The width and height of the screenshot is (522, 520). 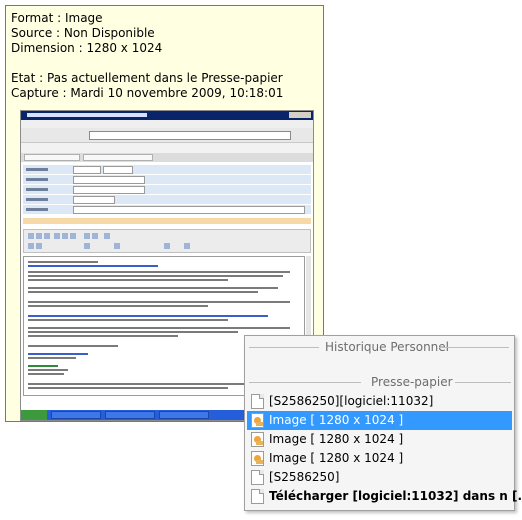 What do you see at coordinates (387, 347) in the screenshot?
I see `section-history-label: Historique Personnel` at bounding box center [387, 347].